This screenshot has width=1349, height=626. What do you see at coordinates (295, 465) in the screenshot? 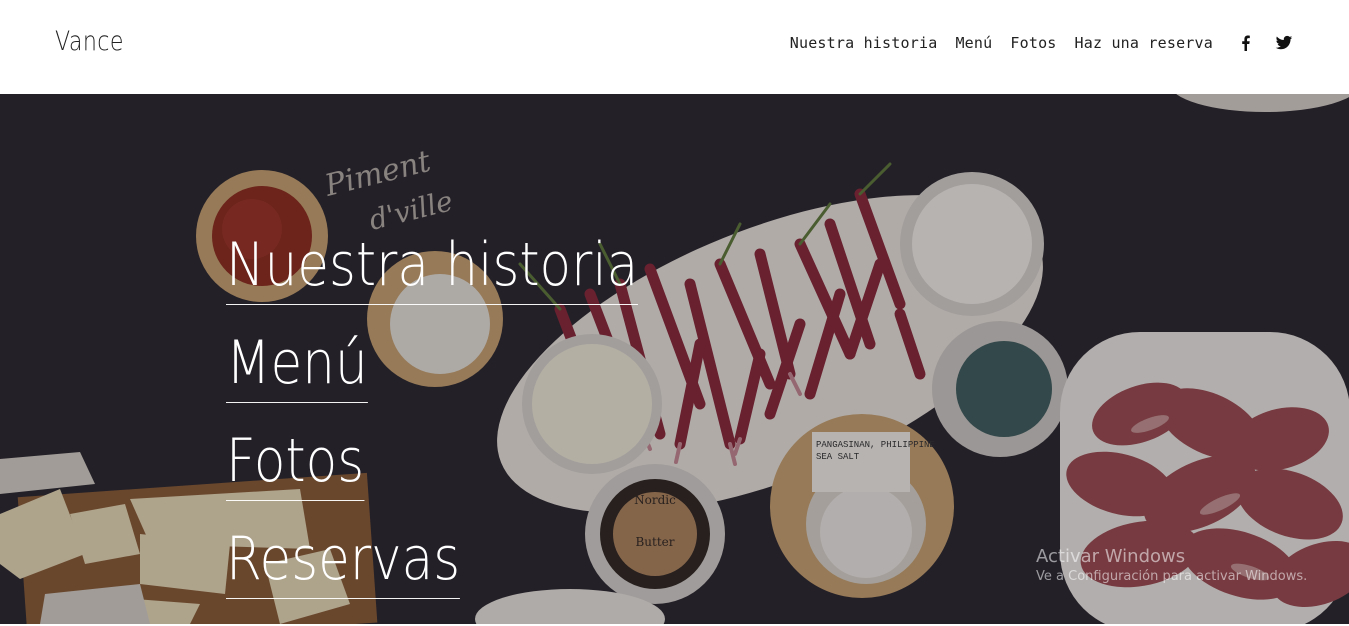
I see `hero-link-fotos: Fotos` at bounding box center [295, 465].